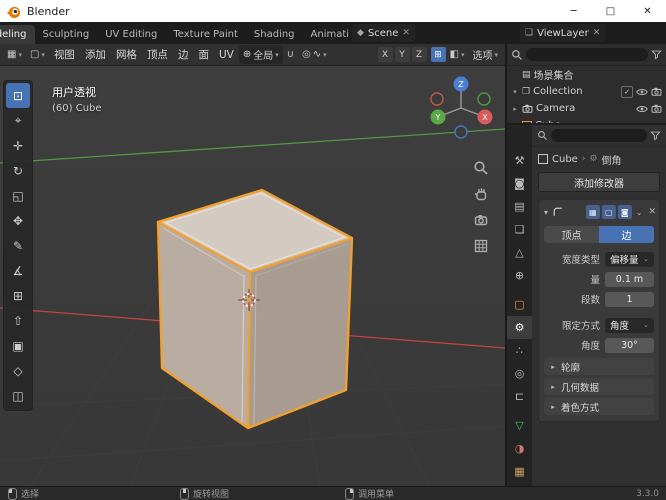 The image size is (666, 500). What do you see at coordinates (37, 54) in the screenshot?
I see `mode-button: ▢ ▾` at bounding box center [37, 54].